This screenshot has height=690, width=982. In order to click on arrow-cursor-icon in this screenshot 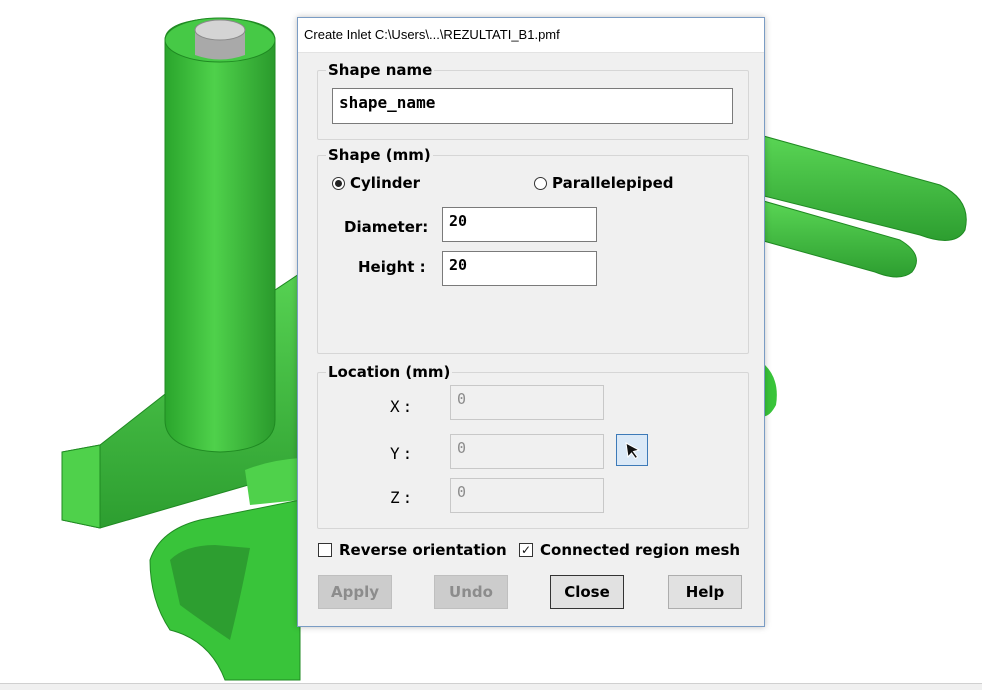, I will do `click(633, 451)`.